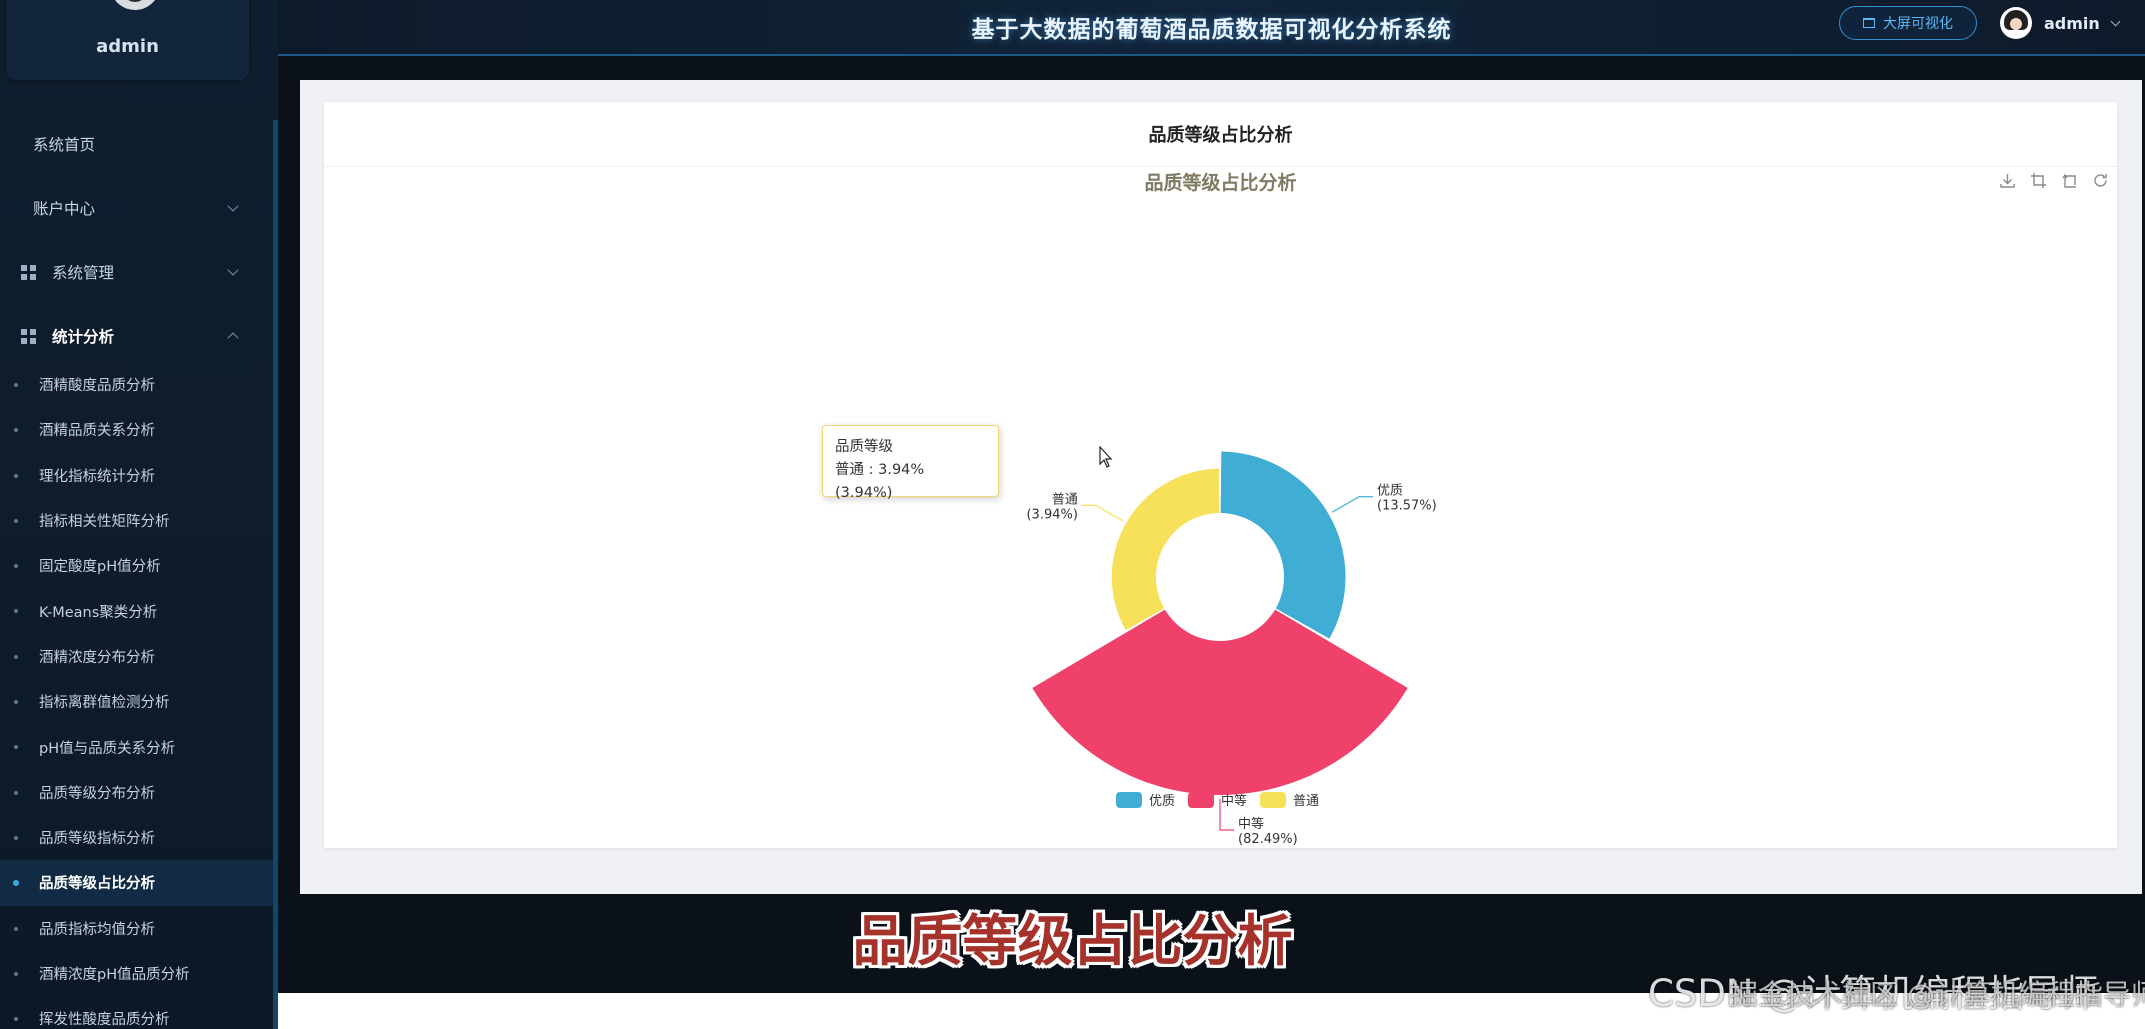 The image size is (2145, 1029). I want to click on sidebar-subitem: 酒精酸度品质分析, so click(136, 384).